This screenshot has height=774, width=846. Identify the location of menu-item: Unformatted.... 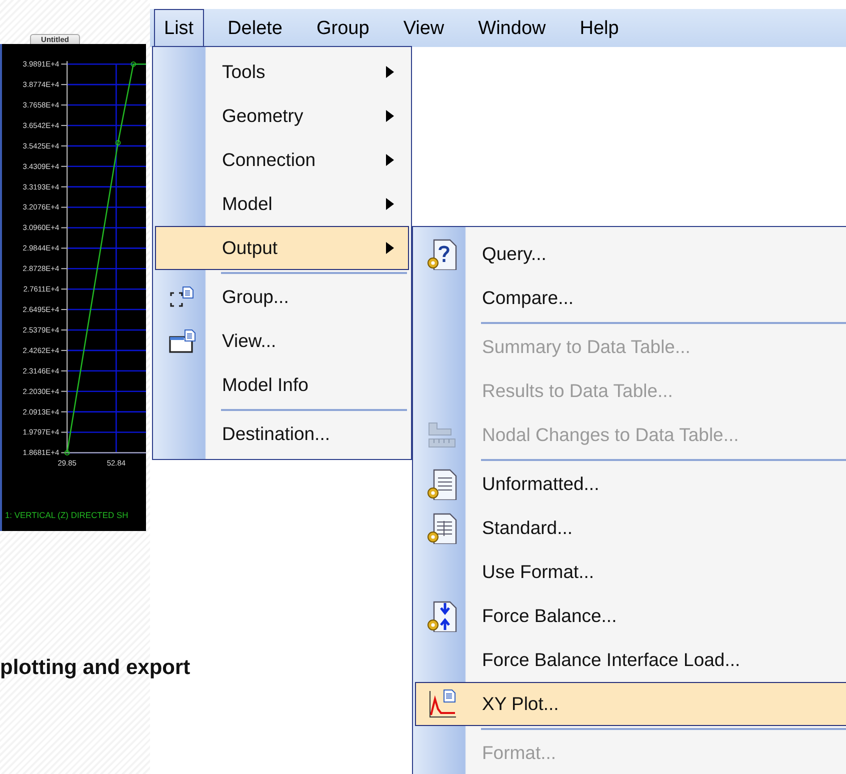
(630, 484).